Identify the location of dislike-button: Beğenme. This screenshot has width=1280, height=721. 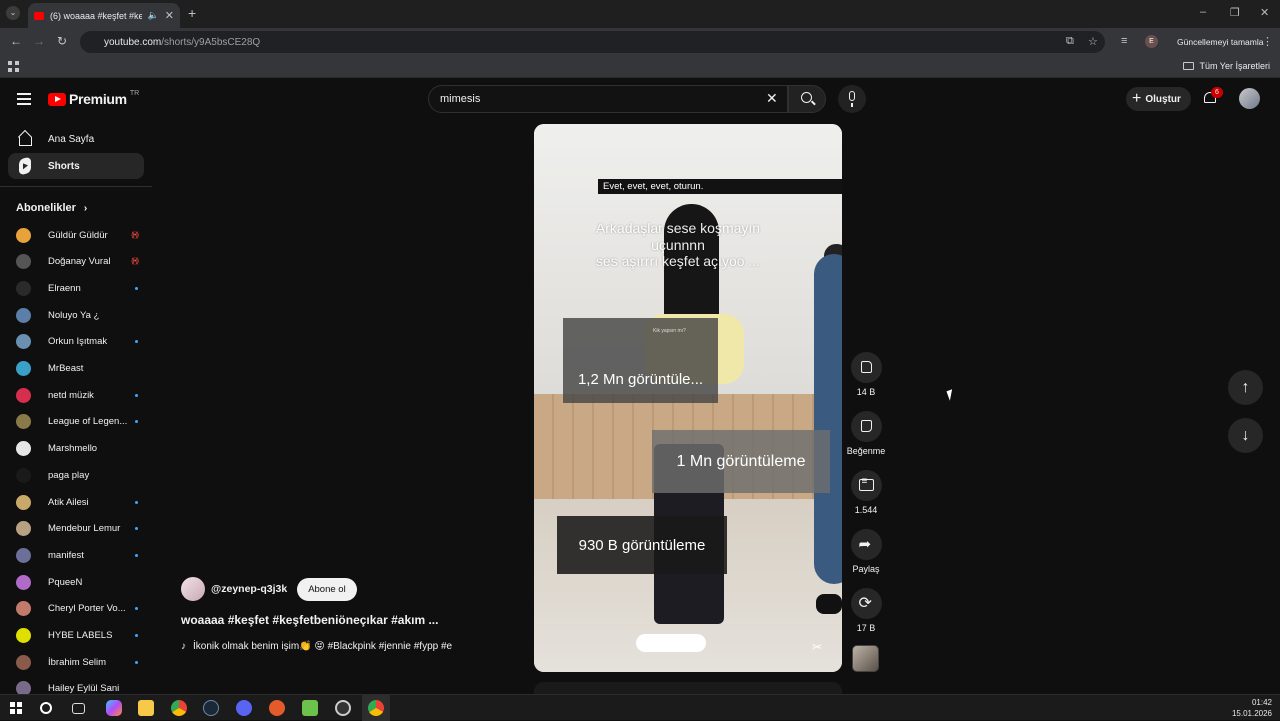
(866, 433).